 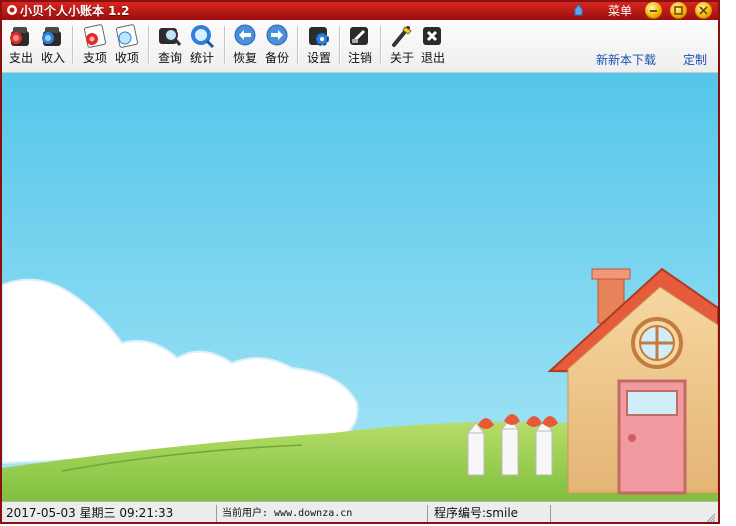 I want to click on toolbar-label: 退出, so click(x=432, y=58).